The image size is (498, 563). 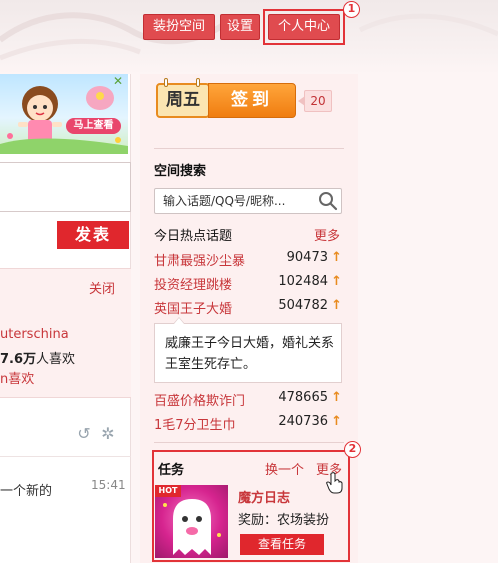 What do you see at coordinates (252, 100) in the screenshot?
I see `checkin-button: 签到` at bounding box center [252, 100].